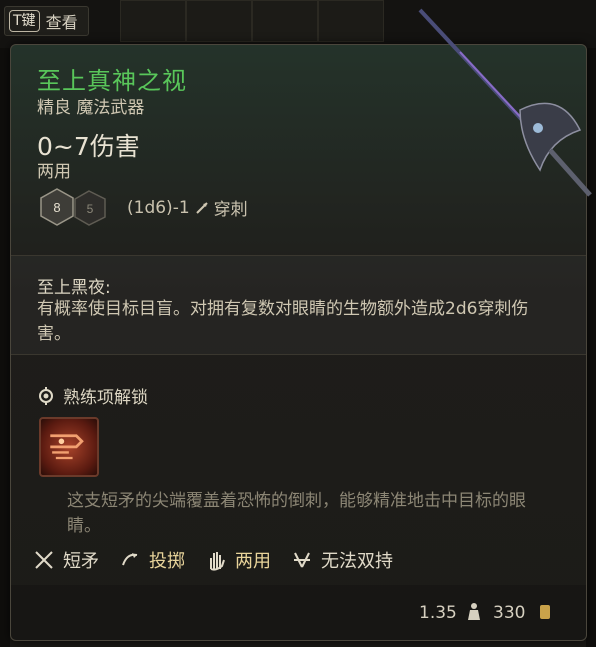  I want to click on item-name: 至上真神之视, so click(112, 81).